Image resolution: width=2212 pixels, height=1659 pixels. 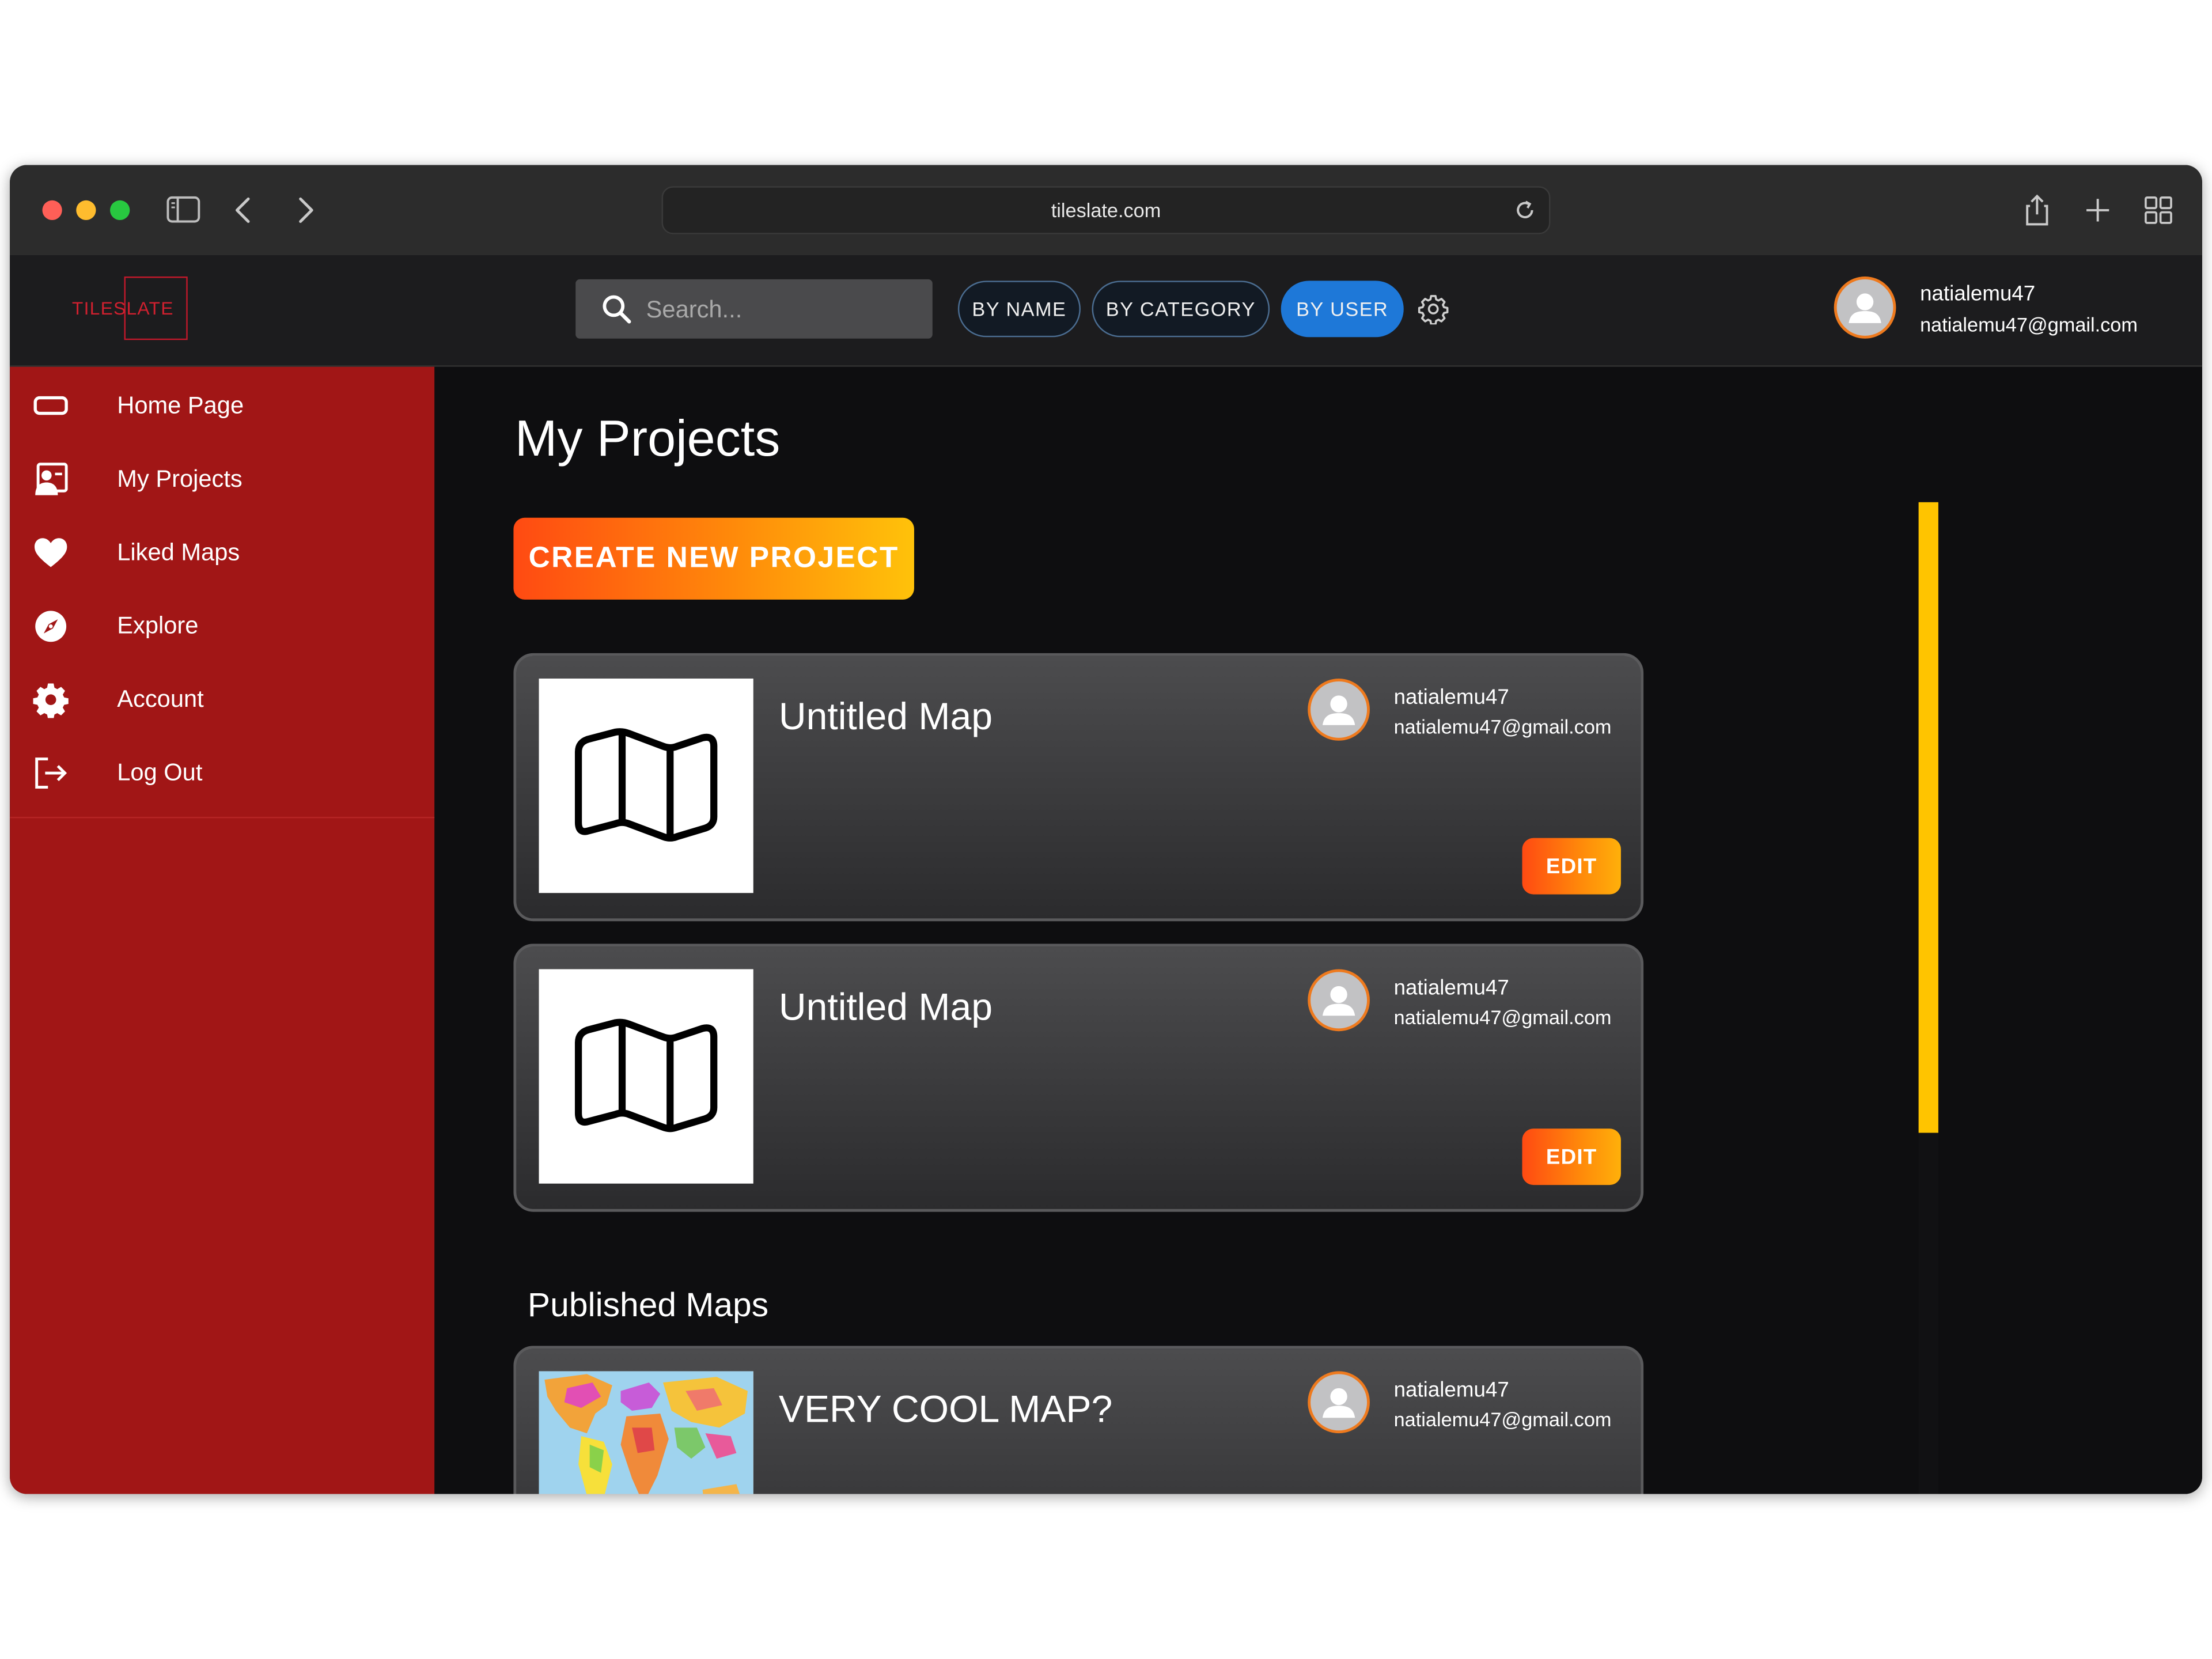 What do you see at coordinates (180, 479) in the screenshot?
I see `sidebar-item-label: My Projects` at bounding box center [180, 479].